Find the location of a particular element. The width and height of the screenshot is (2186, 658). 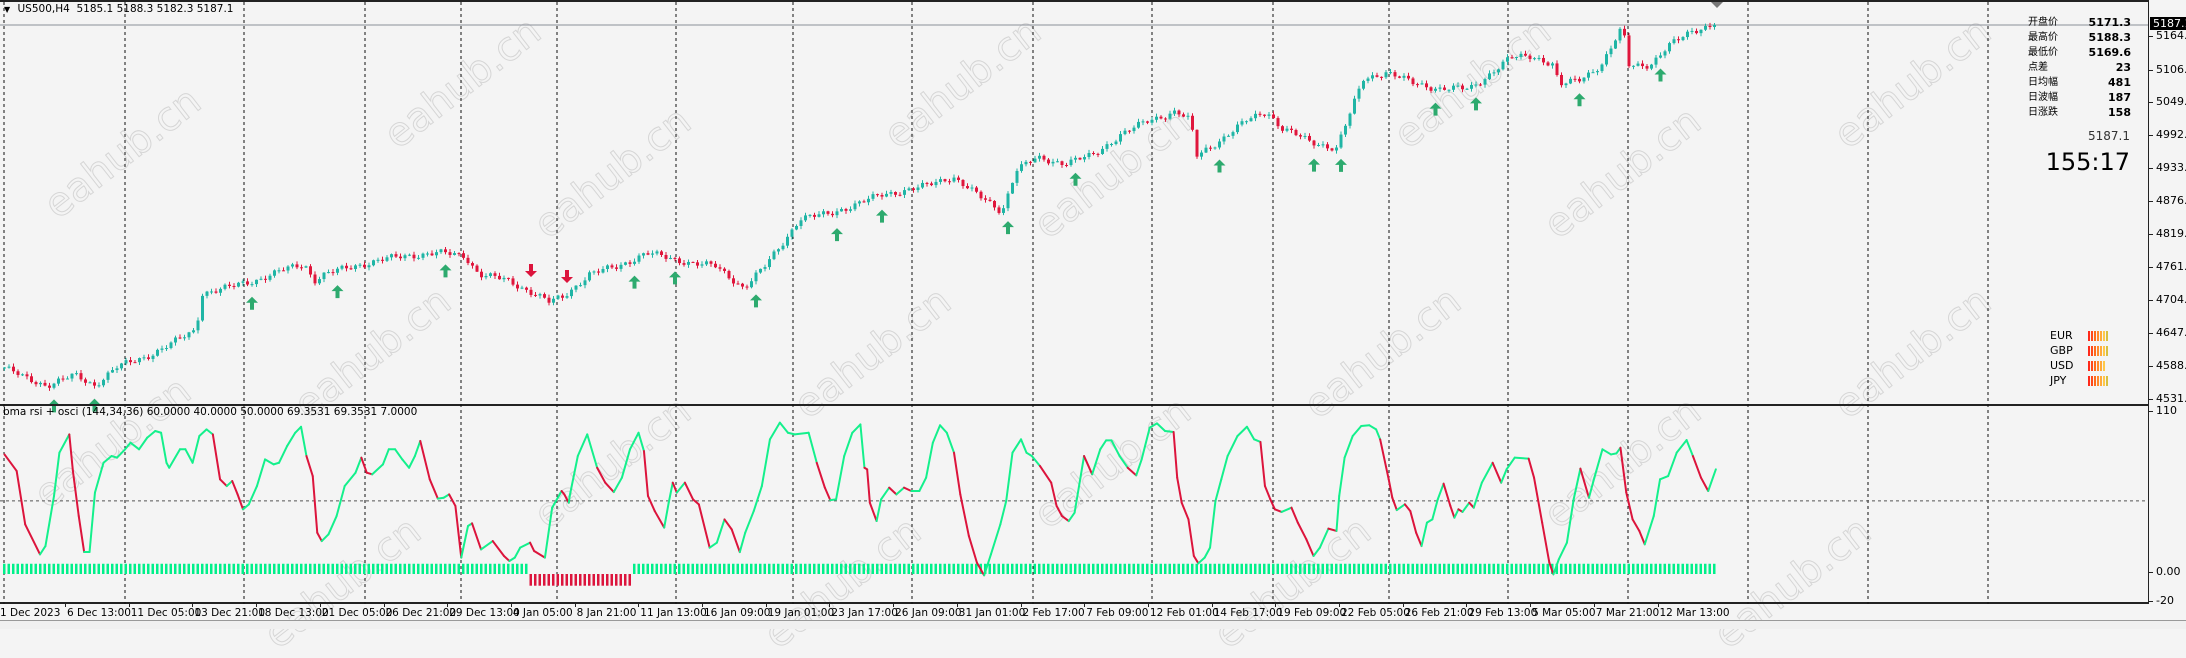

time-axis-label: 7 Feb 09:00 is located at coordinates (1117, 613).